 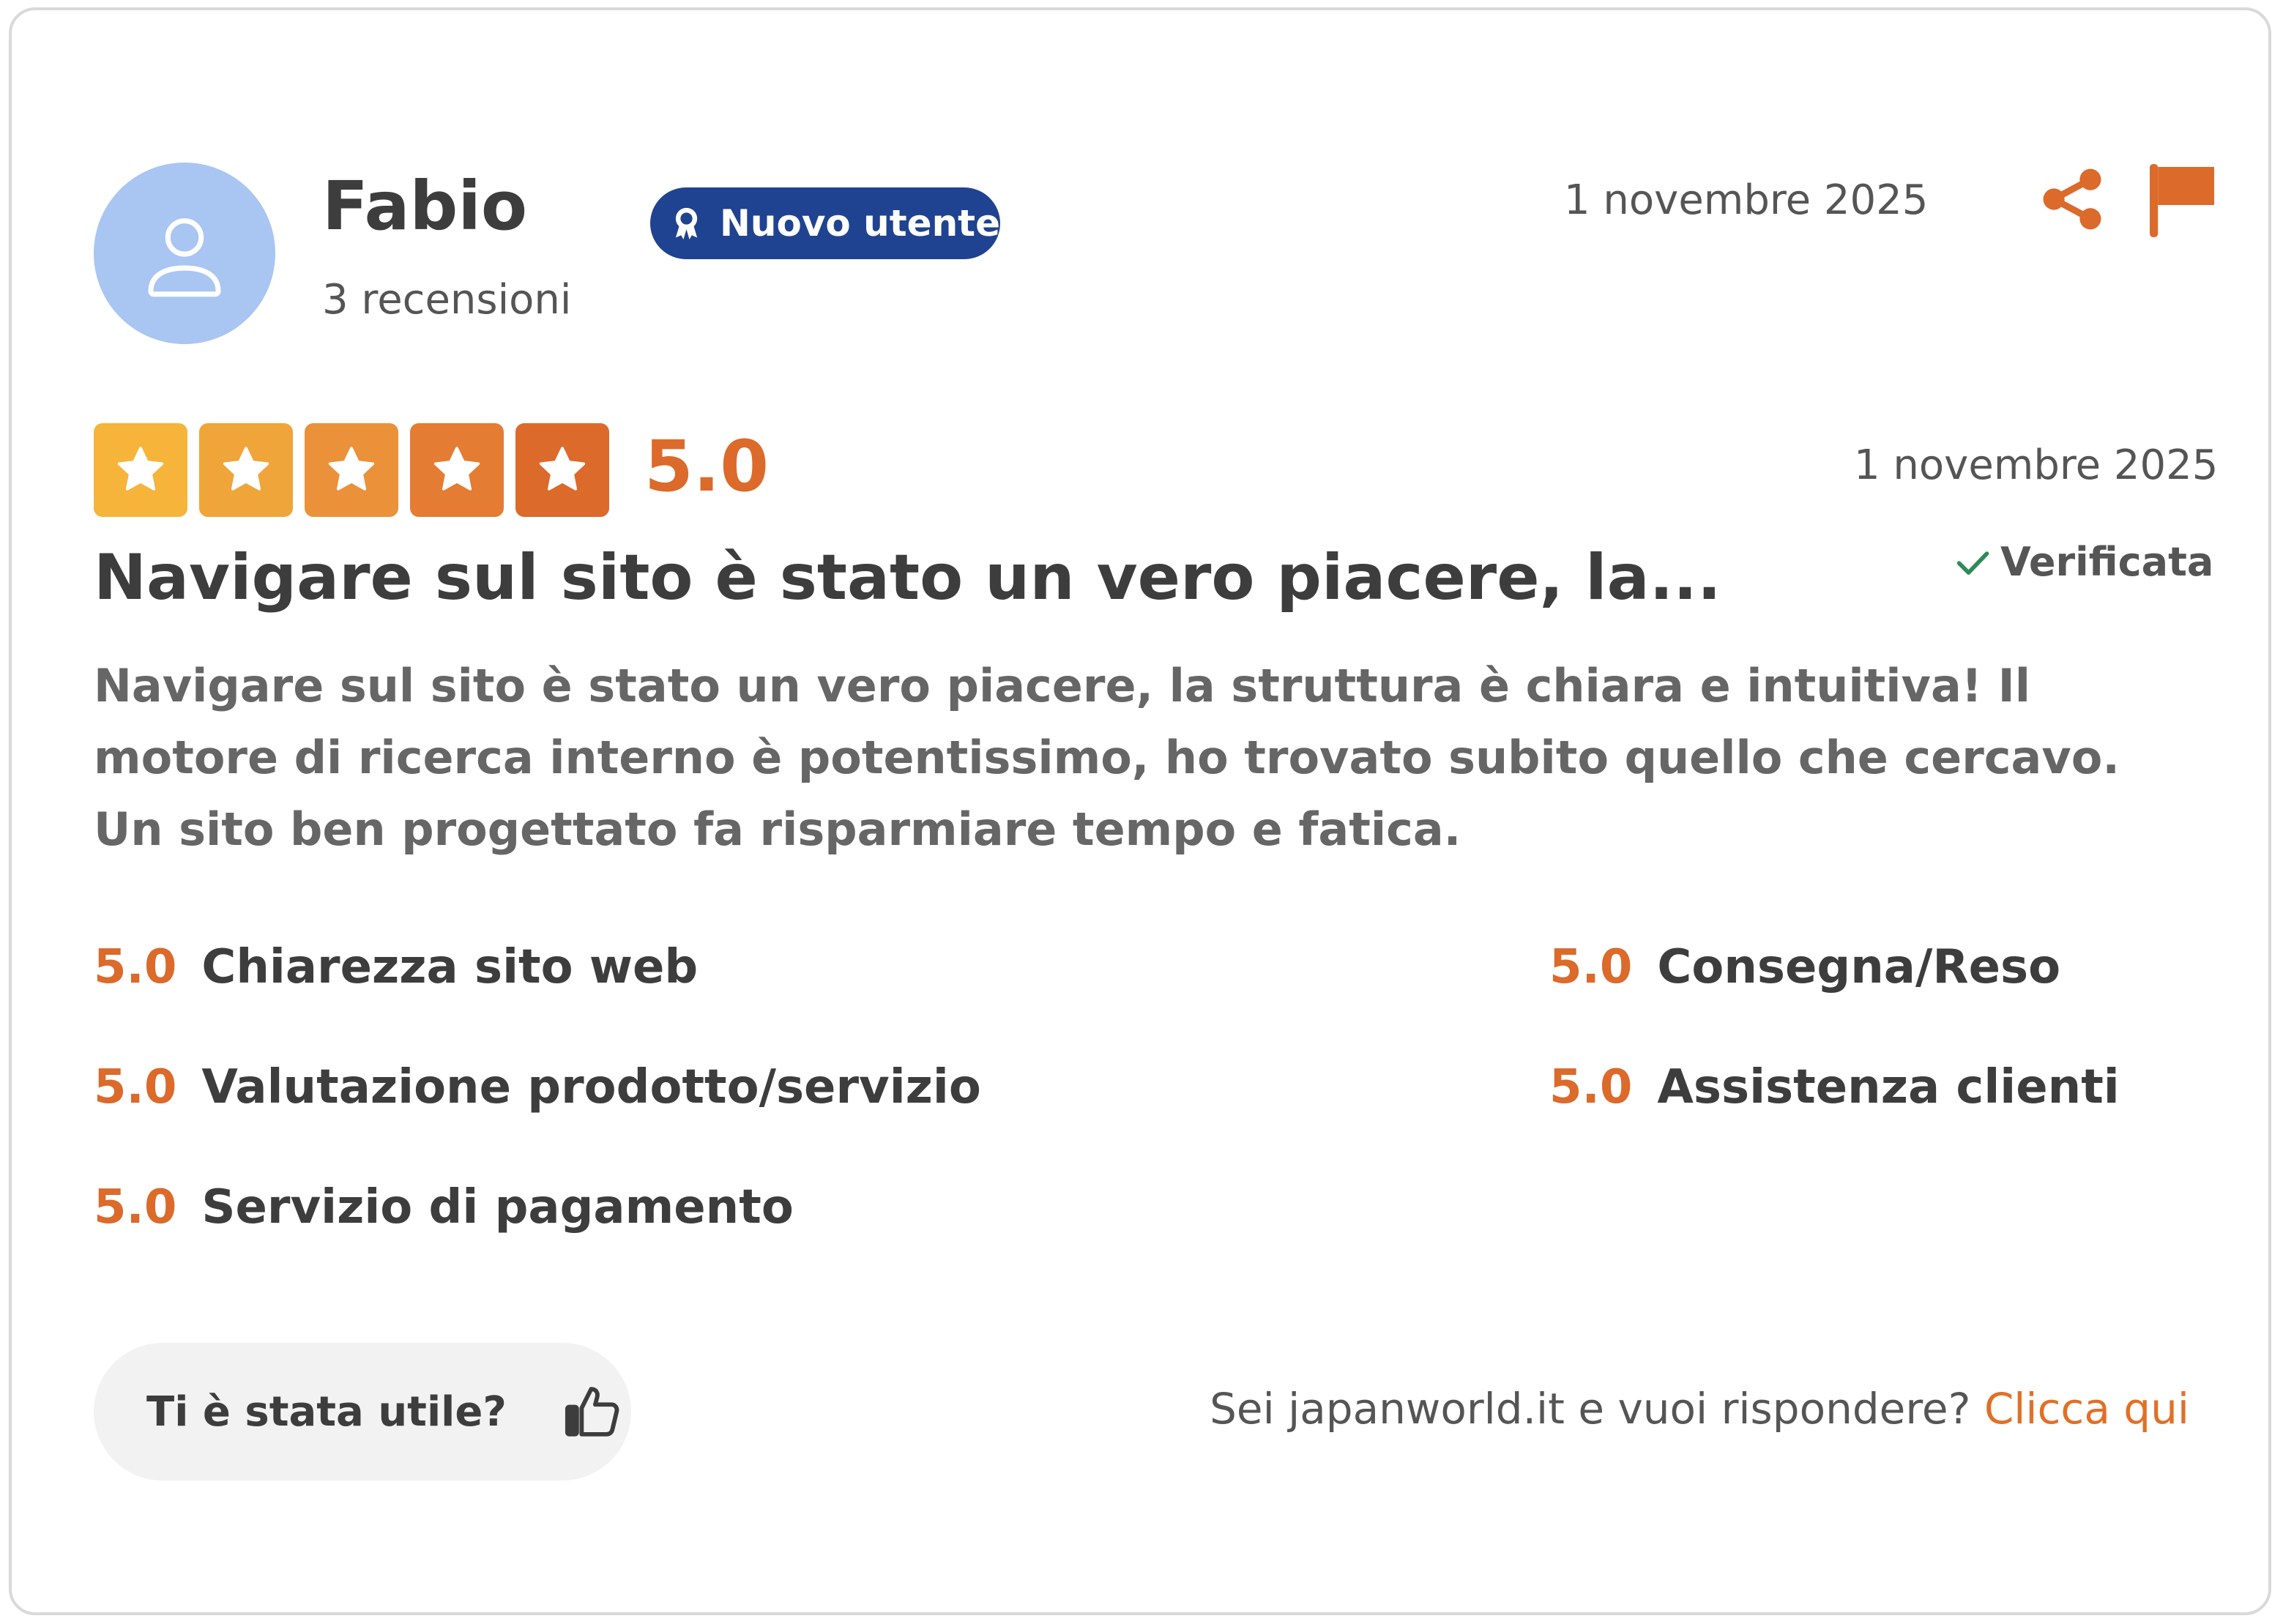 I want to click on checkmark-icon, so click(x=1972, y=563).